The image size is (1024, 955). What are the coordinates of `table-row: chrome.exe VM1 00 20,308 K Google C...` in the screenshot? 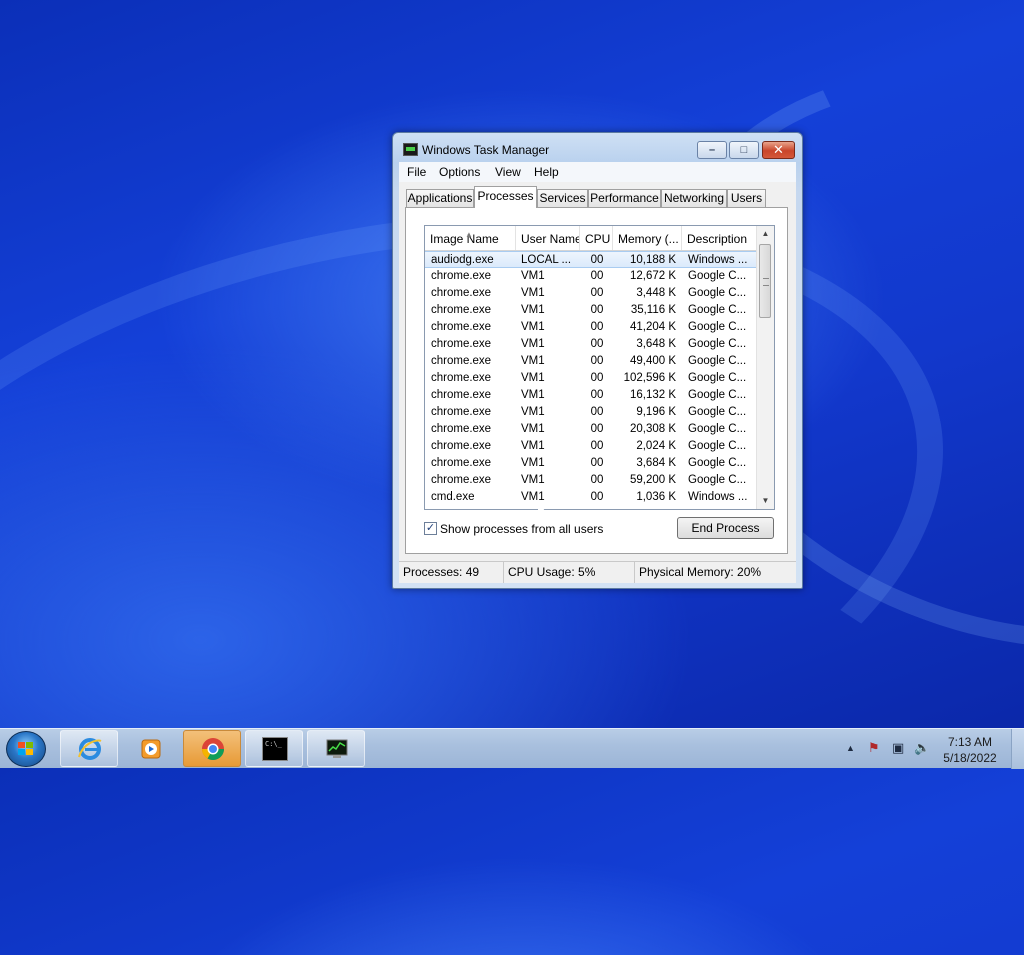 It's located at (591, 429).